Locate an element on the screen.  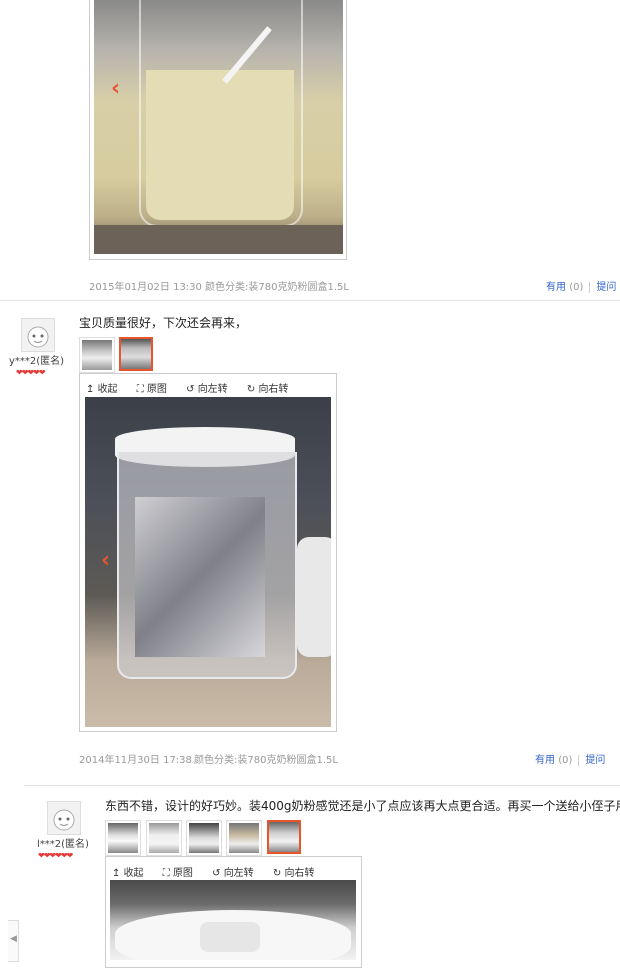
chevron-left-icon: ◀ is located at coordinates (13, 939).